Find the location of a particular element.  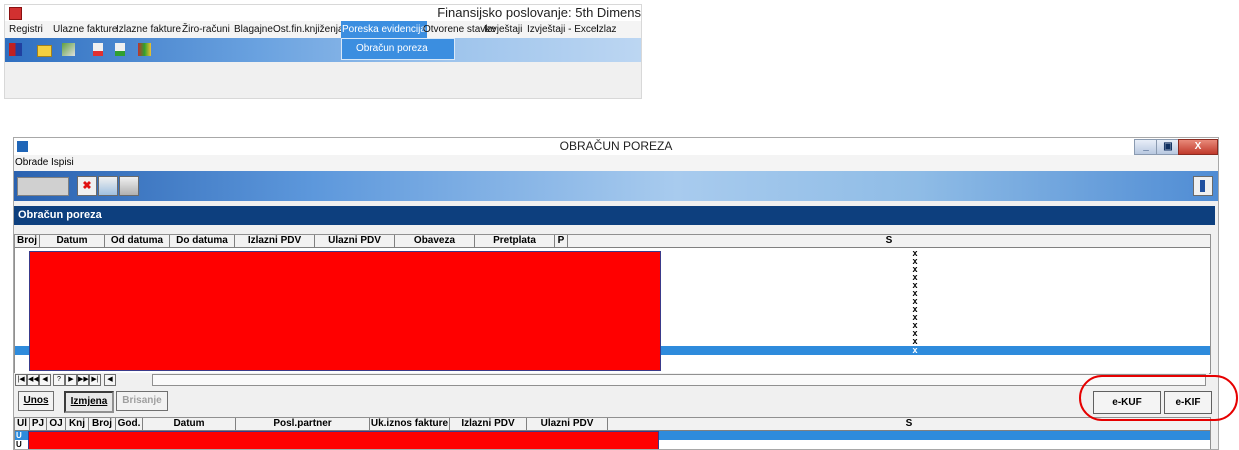

s-mark-selected: x is located at coordinates (915, 350).